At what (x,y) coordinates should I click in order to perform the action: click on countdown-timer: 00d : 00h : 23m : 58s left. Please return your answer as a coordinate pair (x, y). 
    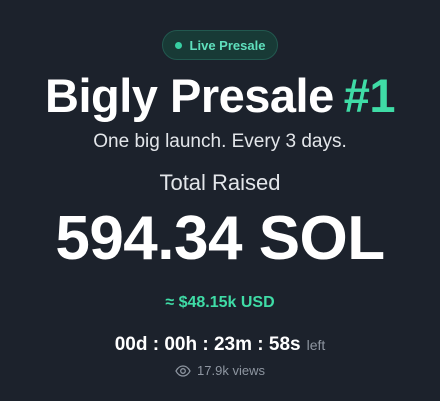
    Looking at the image, I should click on (220, 345).